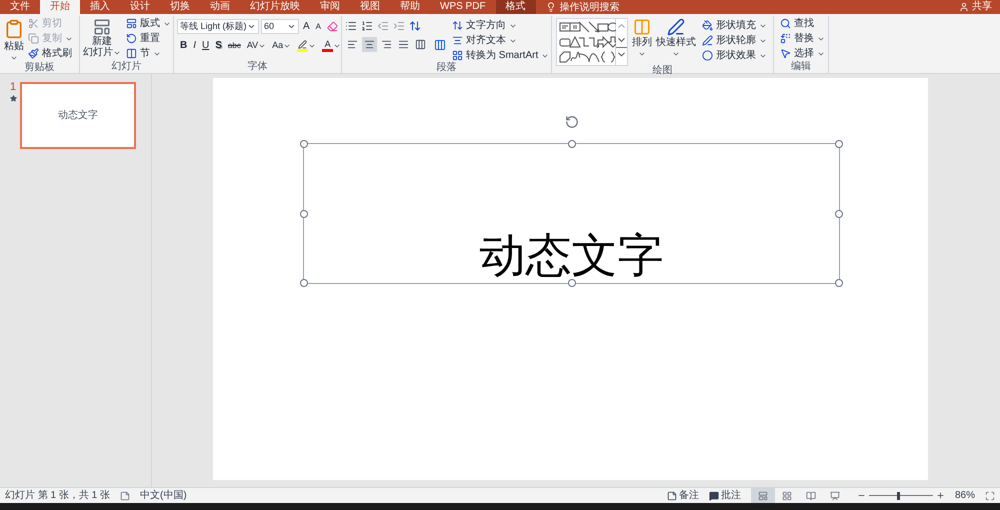 The image size is (1000, 510). I want to click on line-spacing-icon, so click(415, 26).